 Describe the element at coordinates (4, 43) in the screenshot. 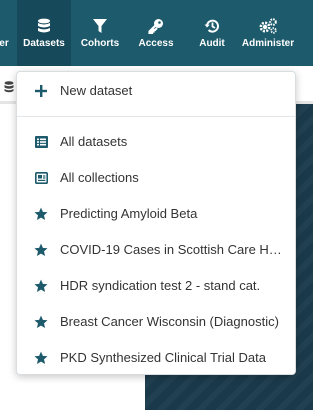

I see `nav-label: er` at that location.